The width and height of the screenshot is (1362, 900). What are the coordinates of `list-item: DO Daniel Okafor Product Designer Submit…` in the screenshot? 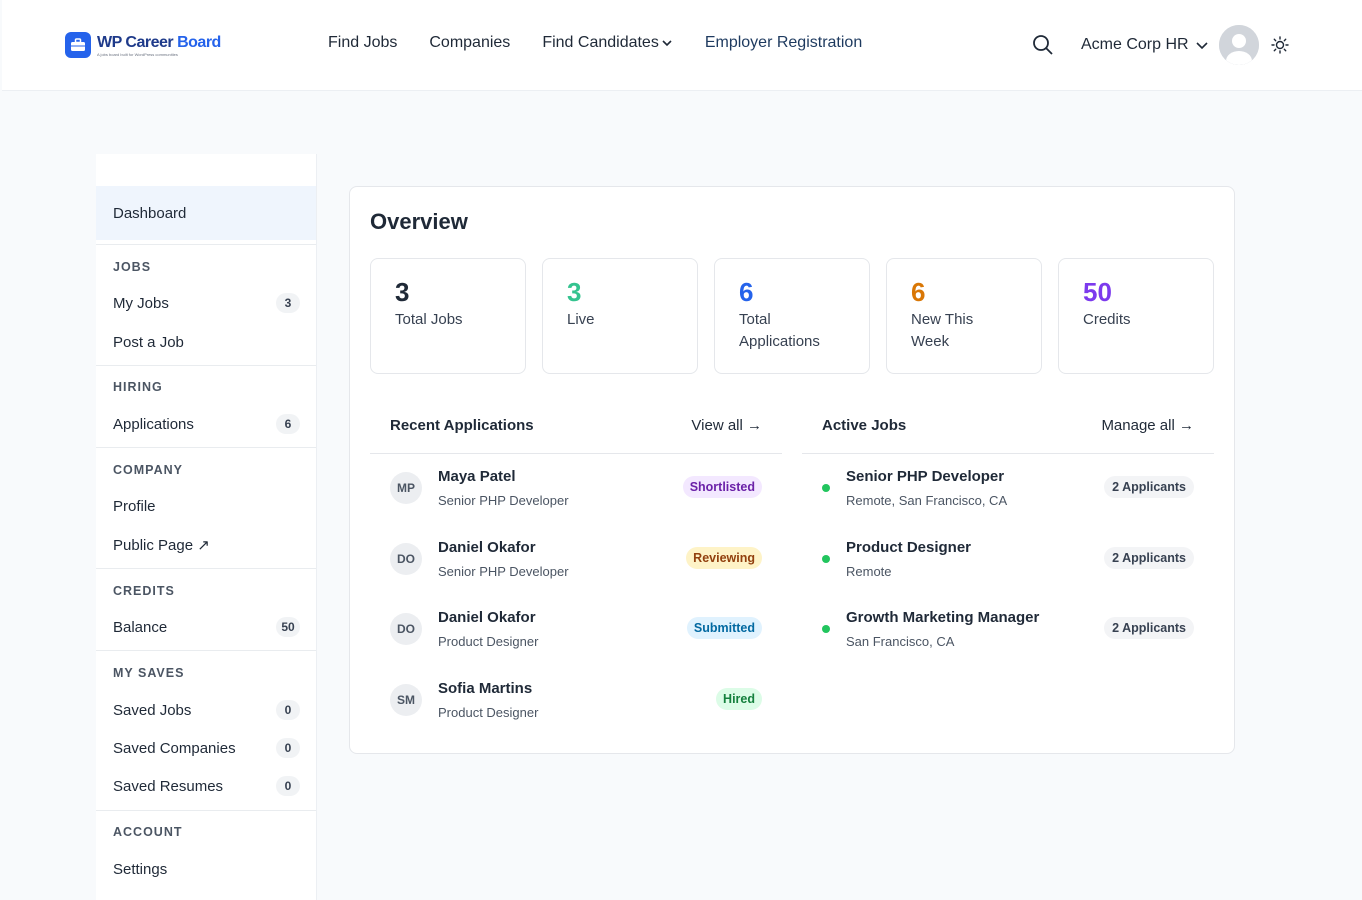 It's located at (576, 629).